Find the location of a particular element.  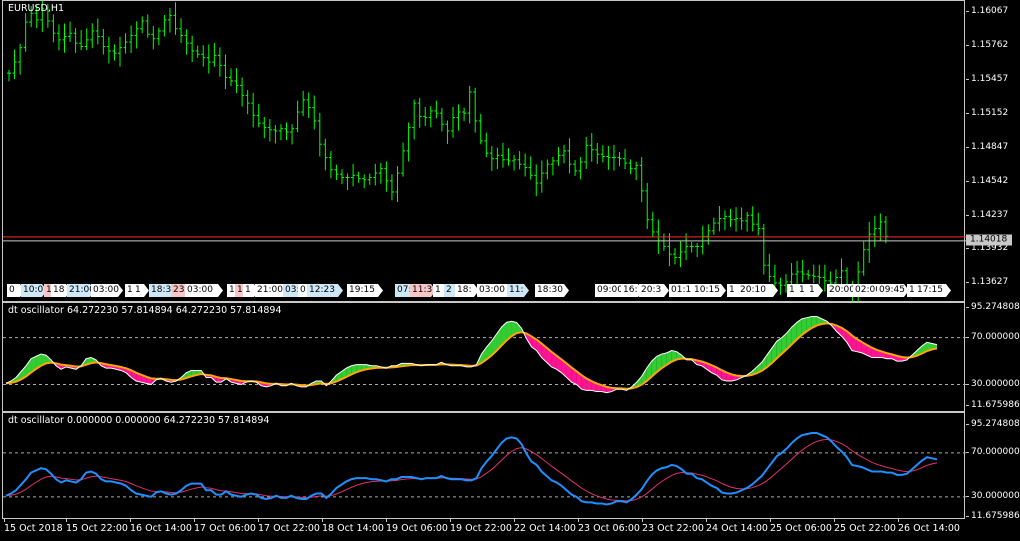

price-tick-label: 1.14237 is located at coordinates (987, 214).